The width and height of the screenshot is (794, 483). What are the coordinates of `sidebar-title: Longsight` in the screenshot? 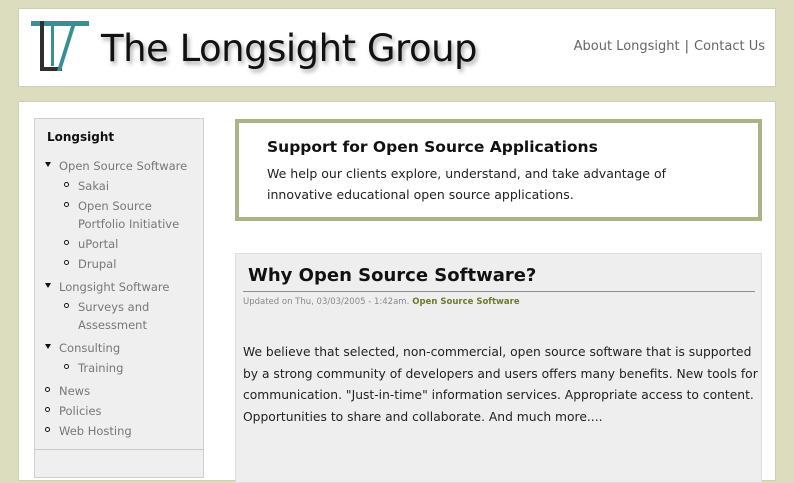 It's located at (81, 137).